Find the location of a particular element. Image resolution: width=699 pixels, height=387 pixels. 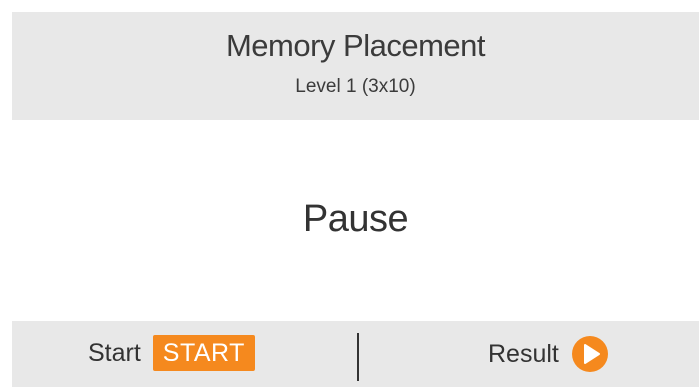

result-label: Result is located at coordinates (523, 353).